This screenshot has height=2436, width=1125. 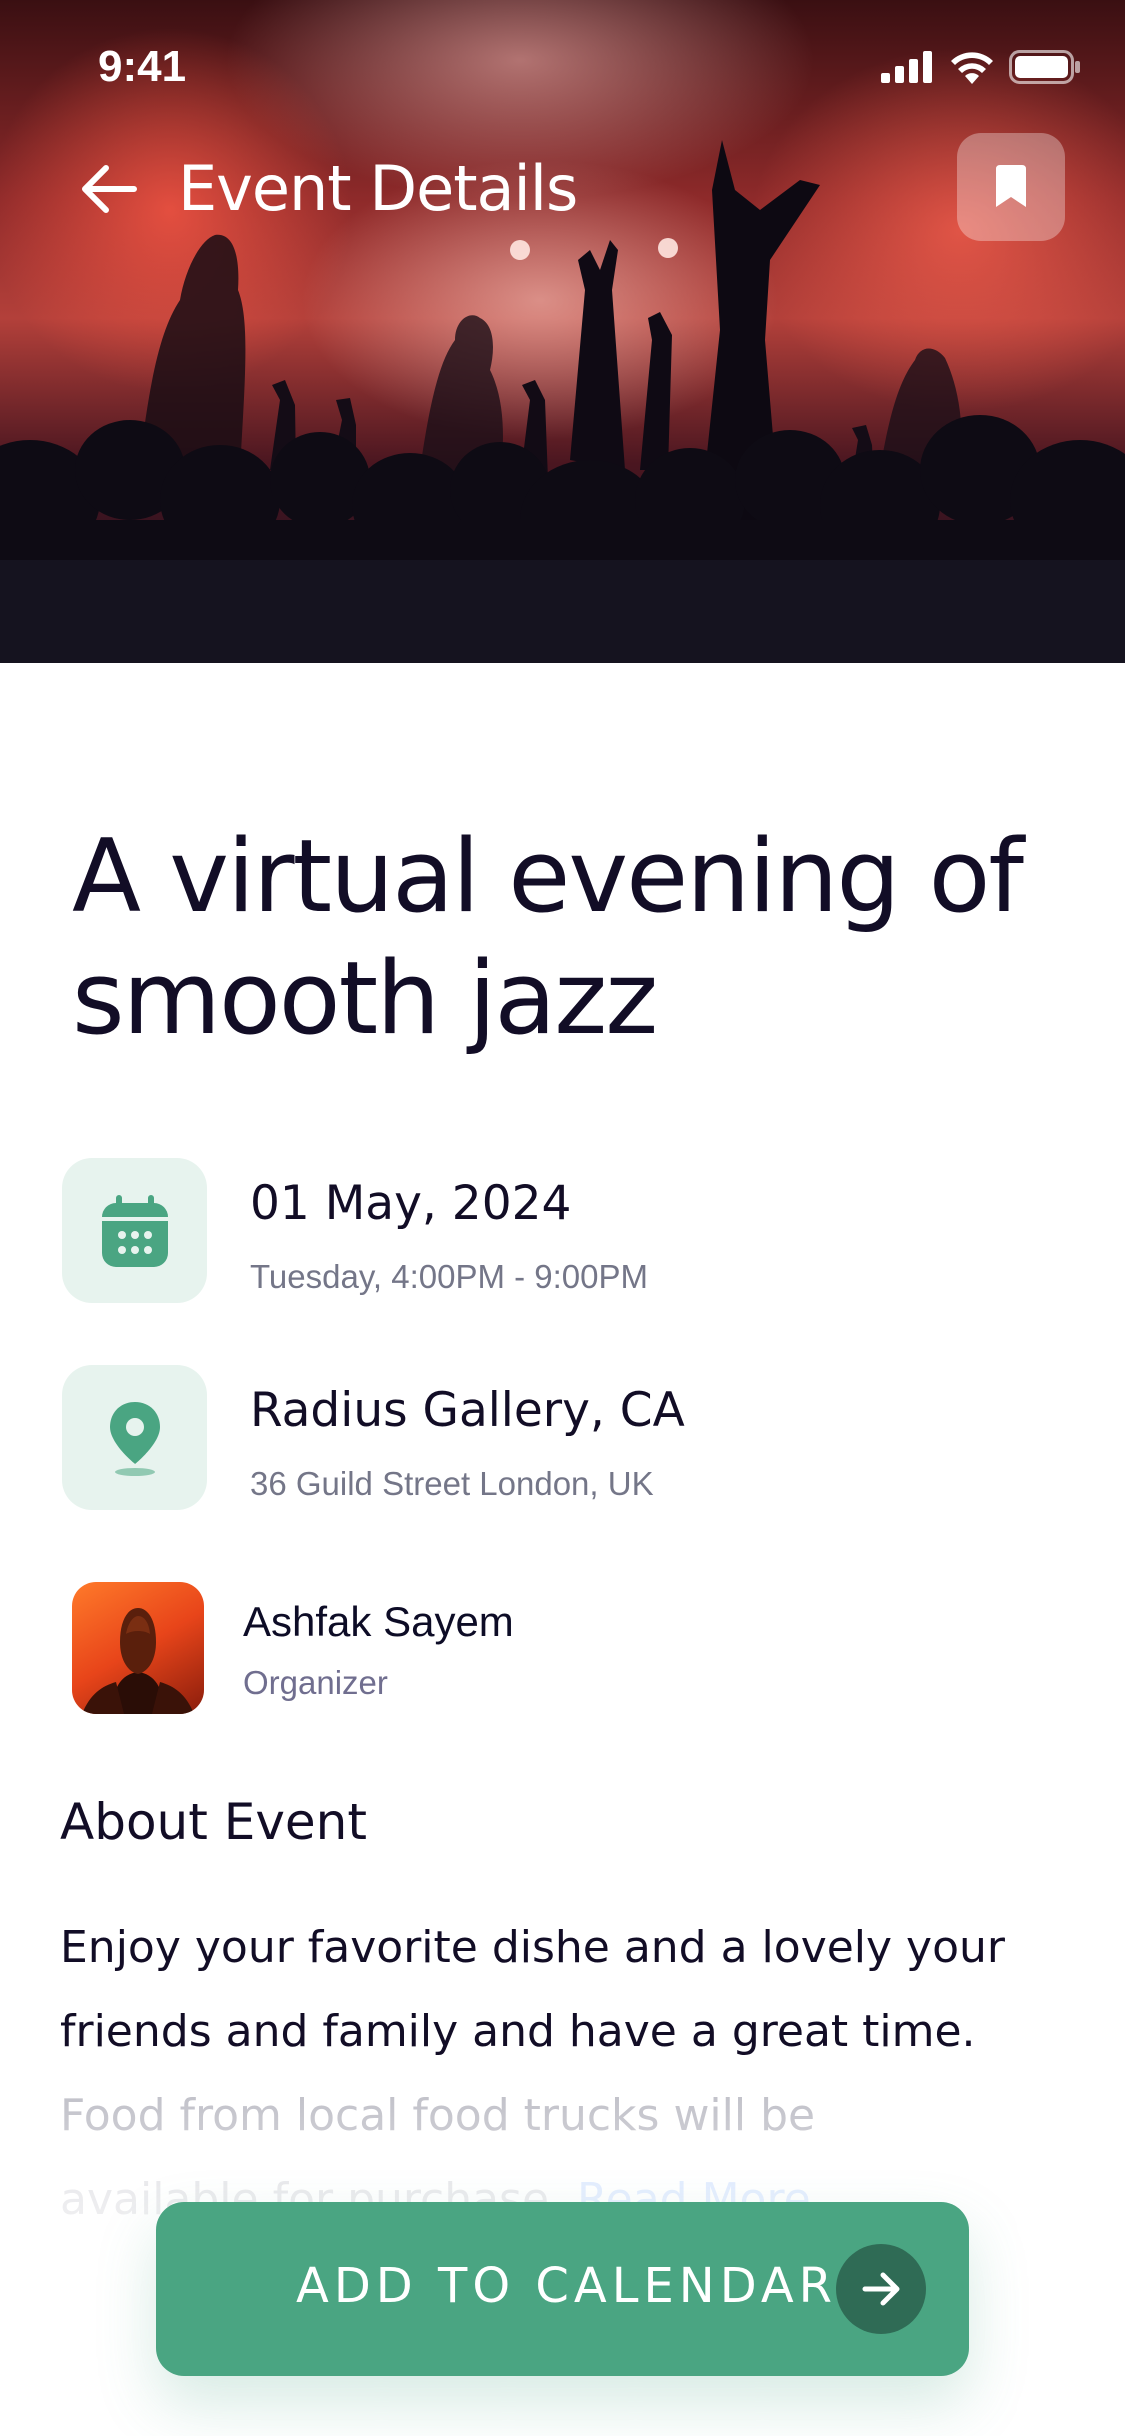 I want to click on arrow-left-icon, so click(x=109, y=189).